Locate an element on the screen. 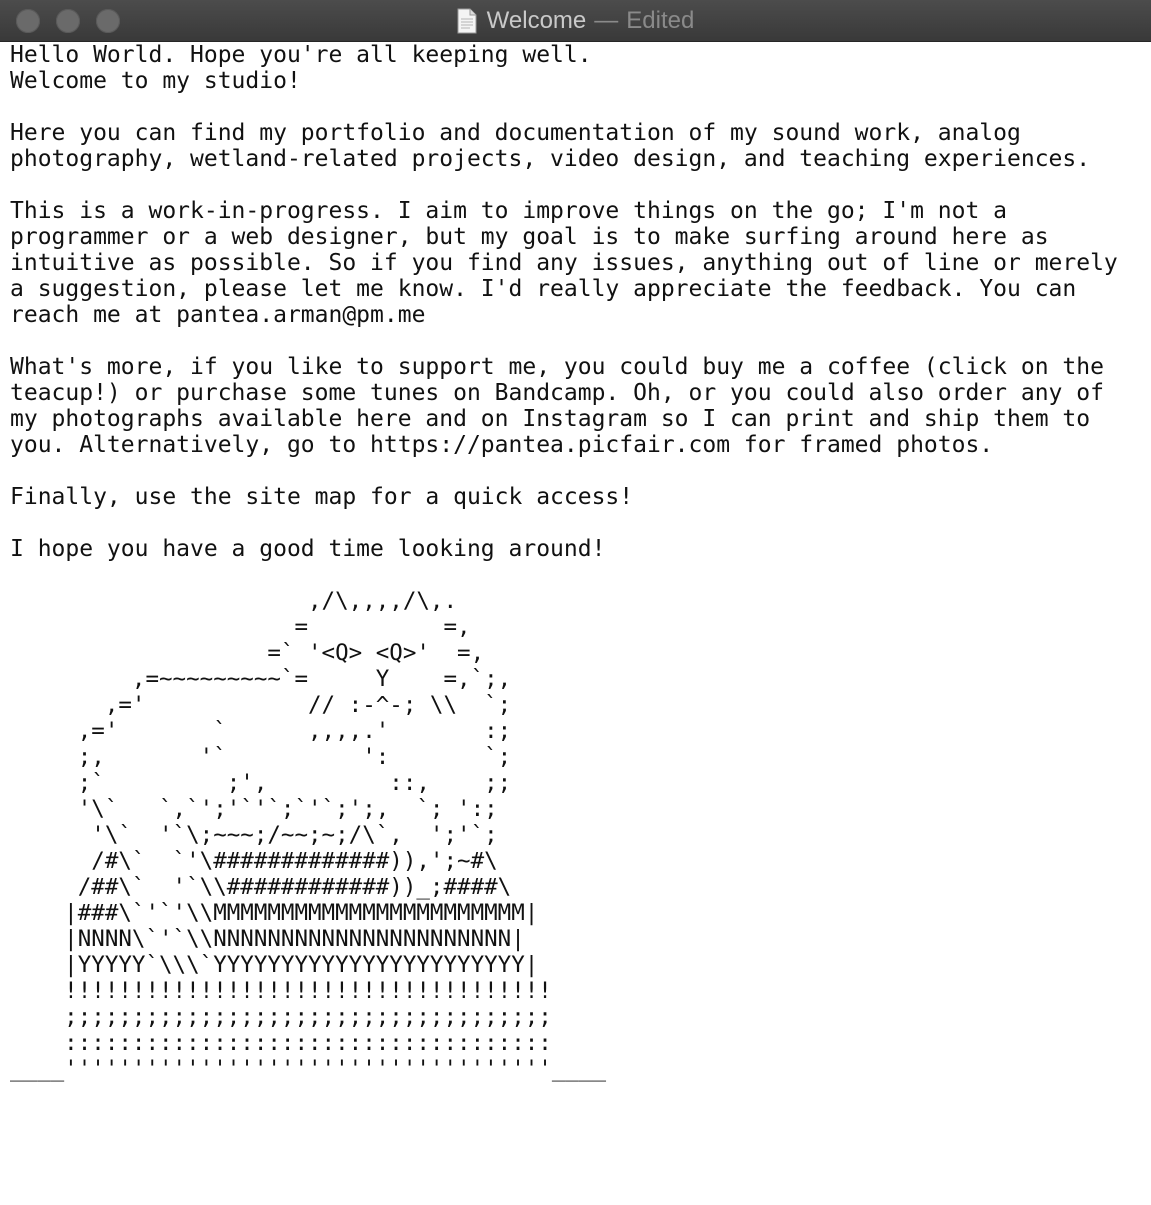 Image resolution: width=1151 pixels, height=1205 pixels. title-bar: Welcome — Edited is located at coordinates (575, 21).